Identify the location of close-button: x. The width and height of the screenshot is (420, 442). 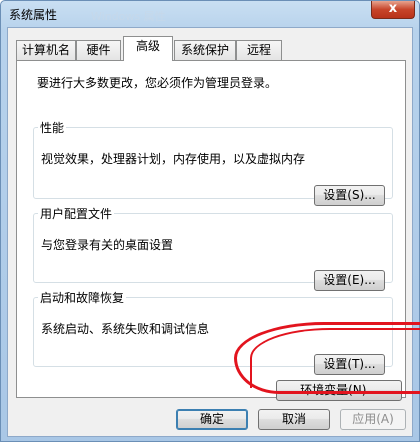
(393, 10).